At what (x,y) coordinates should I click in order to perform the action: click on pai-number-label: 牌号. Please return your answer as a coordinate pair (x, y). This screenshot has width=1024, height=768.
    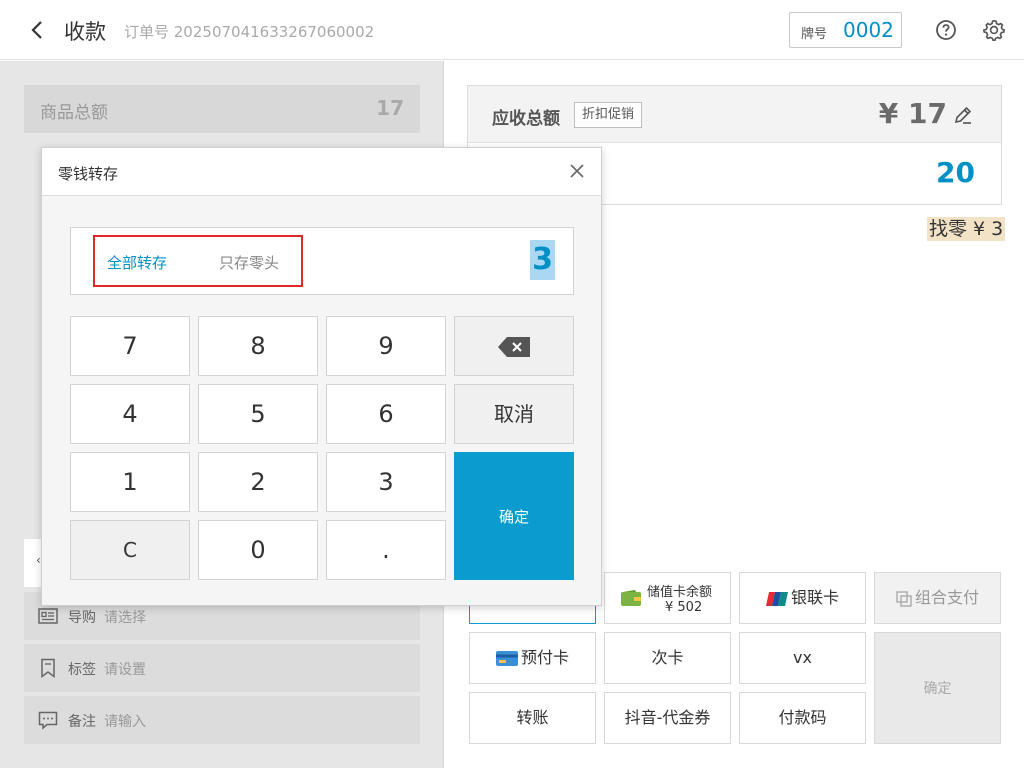
    Looking at the image, I should click on (814, 34).